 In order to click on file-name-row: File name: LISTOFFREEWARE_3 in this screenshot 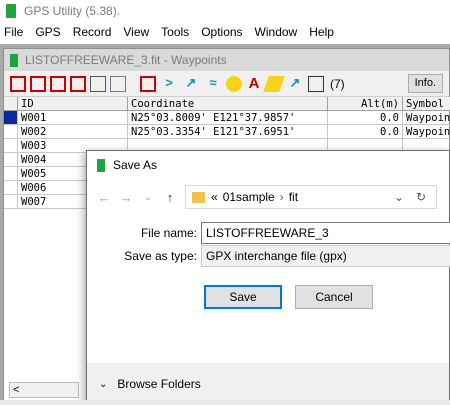, I will do `click(268, 233)`.